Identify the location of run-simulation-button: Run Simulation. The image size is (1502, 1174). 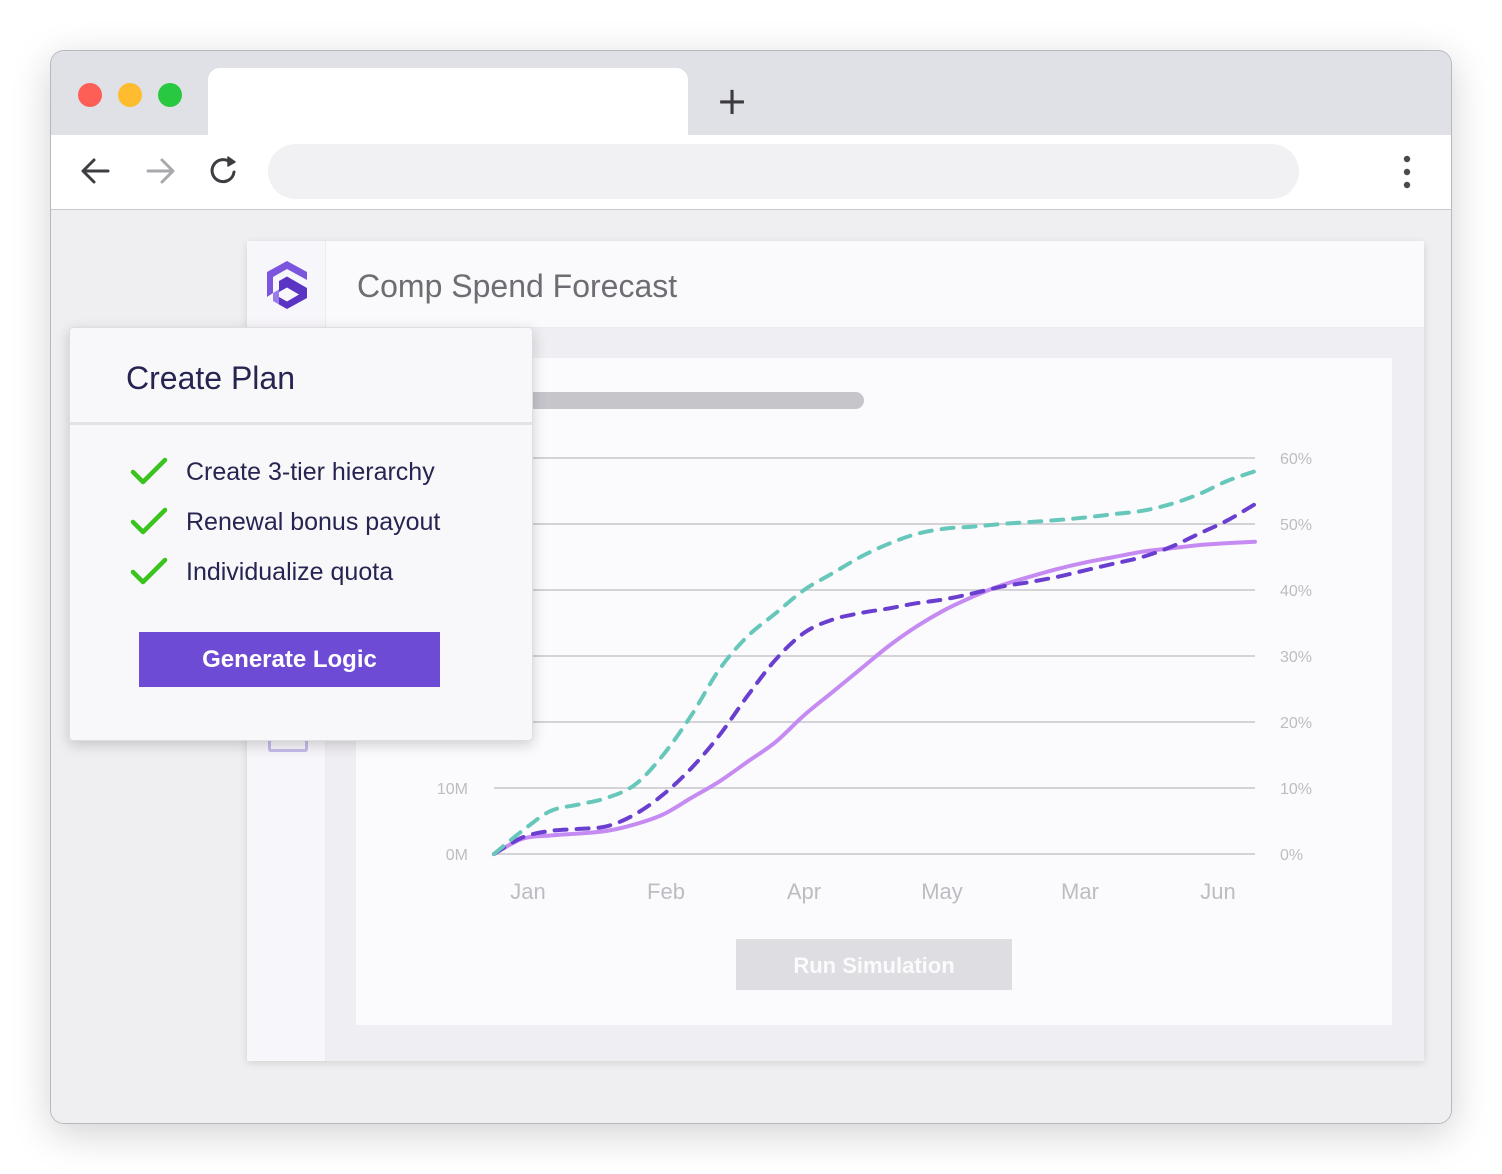
(874, 964).